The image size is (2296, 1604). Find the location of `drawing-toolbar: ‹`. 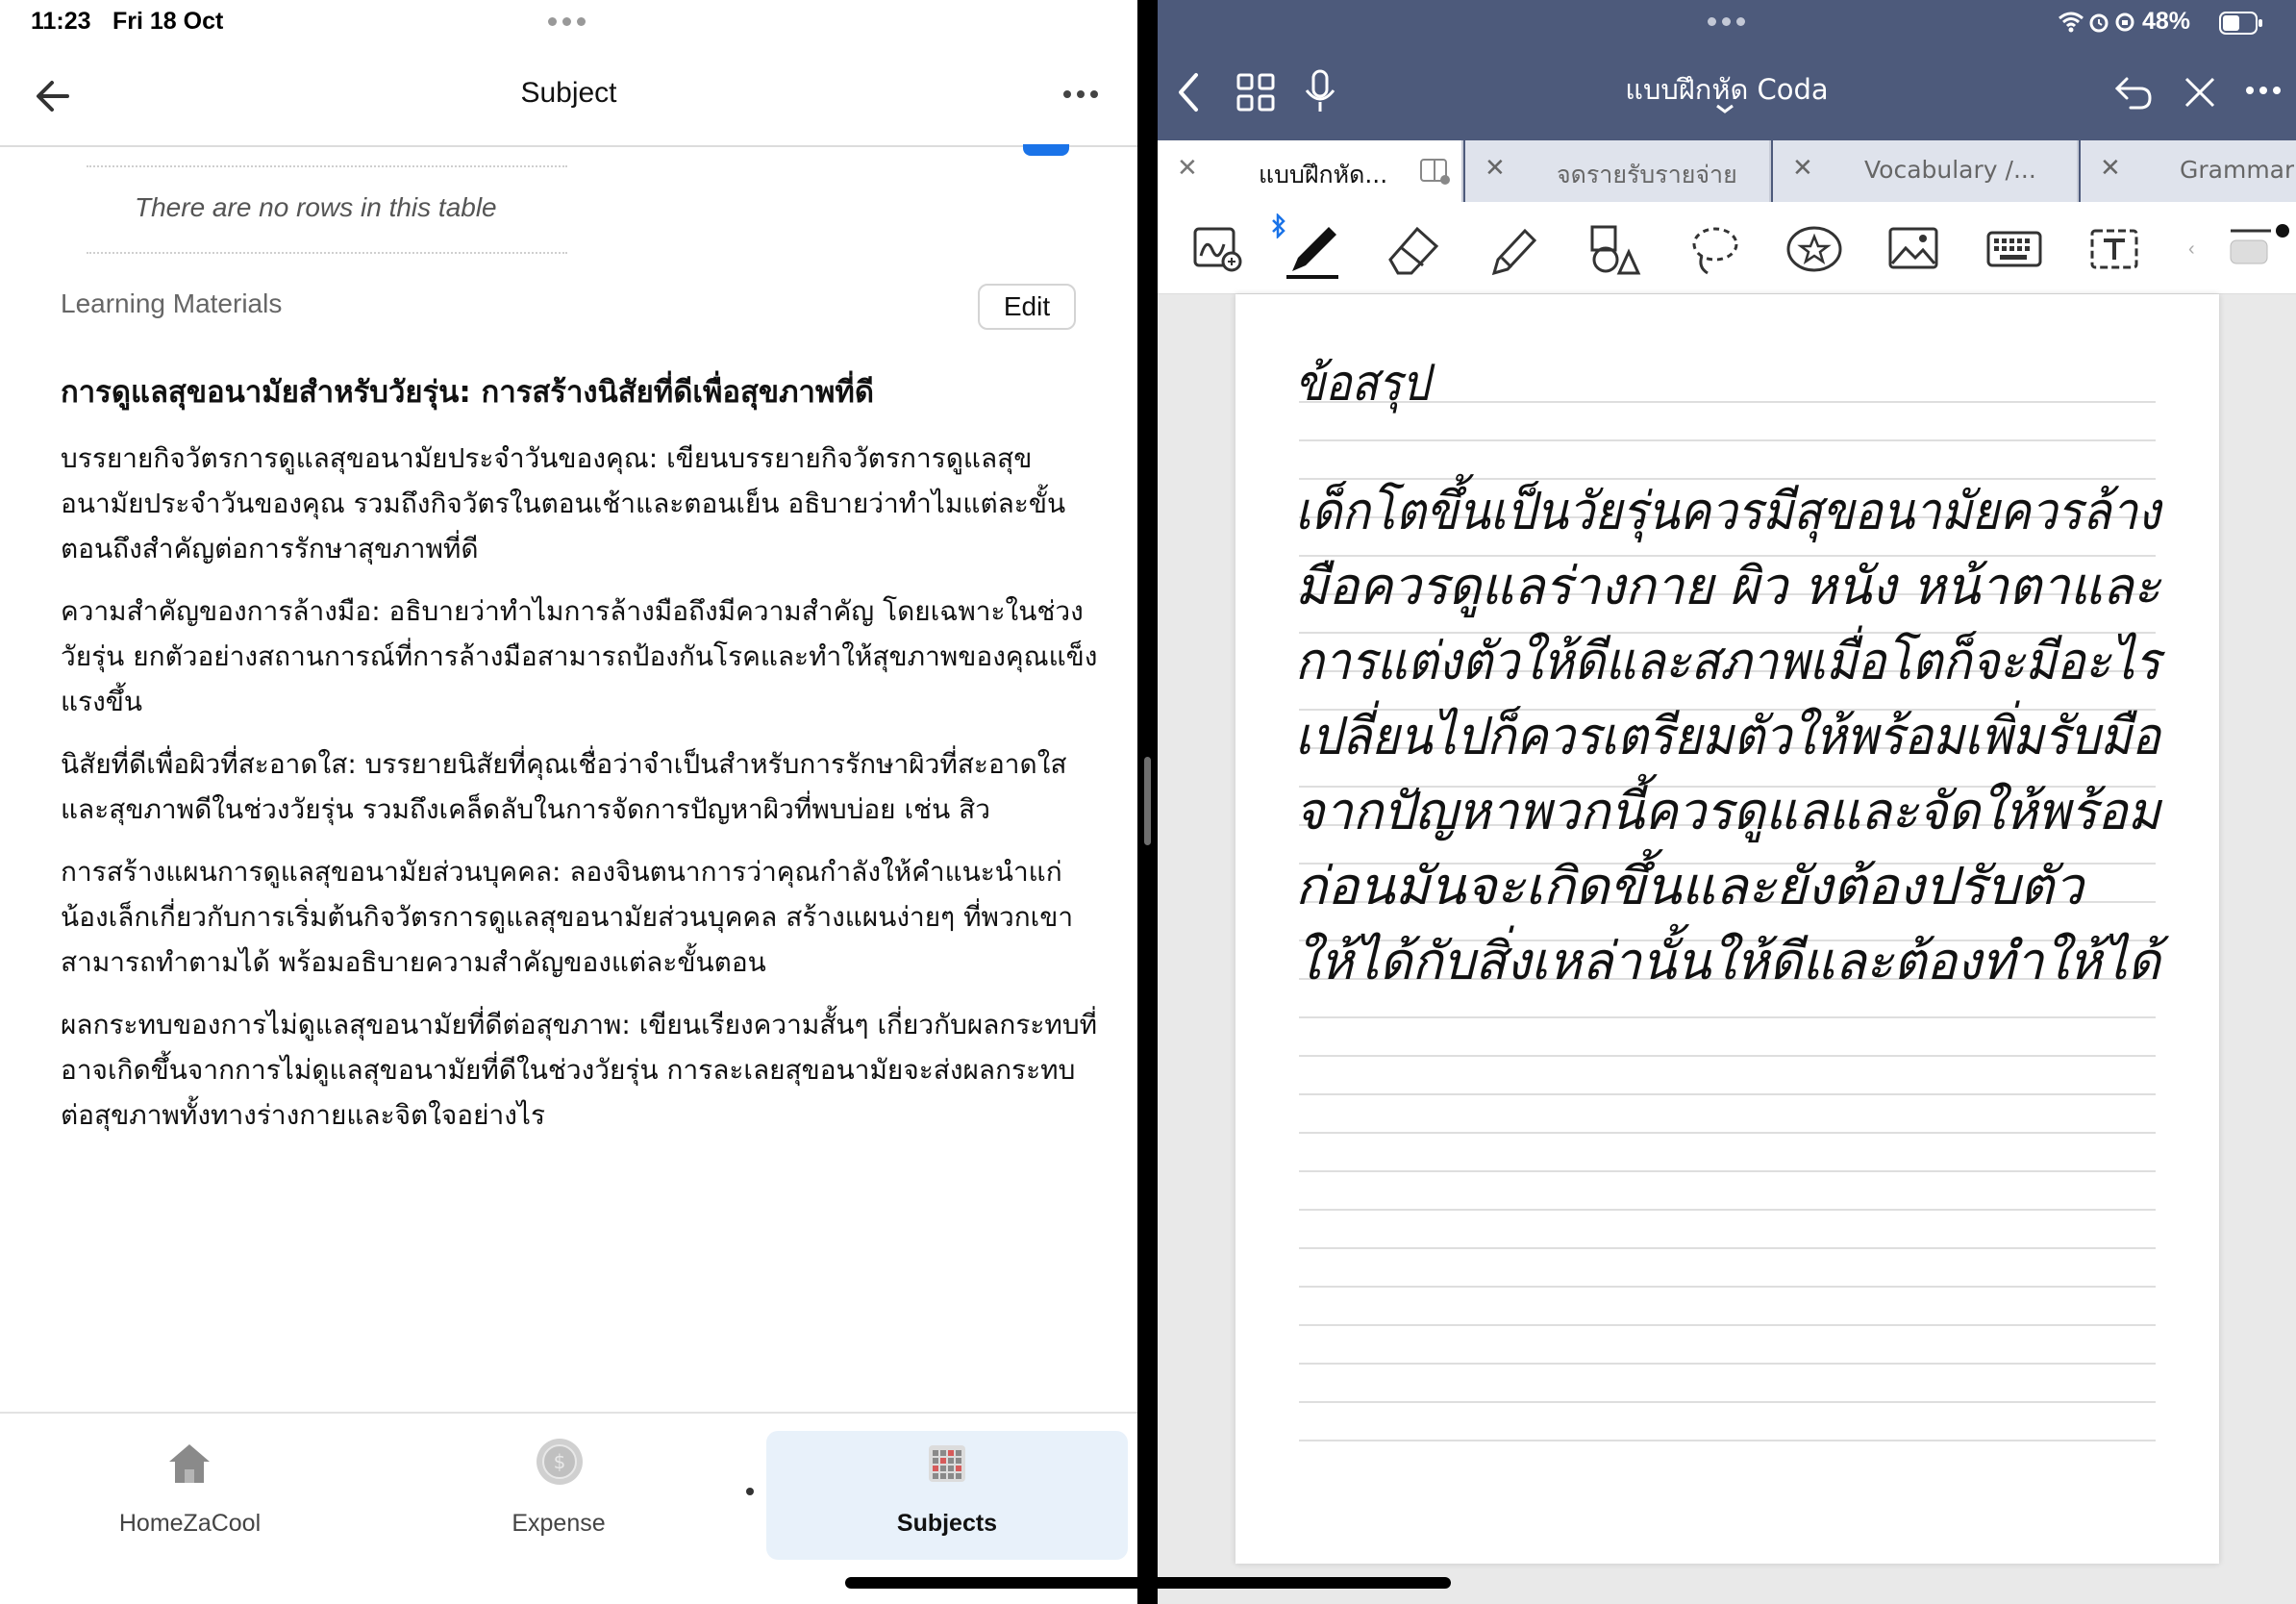

drawing-toolbar: ‹ is located at coordinates (1727, 248).